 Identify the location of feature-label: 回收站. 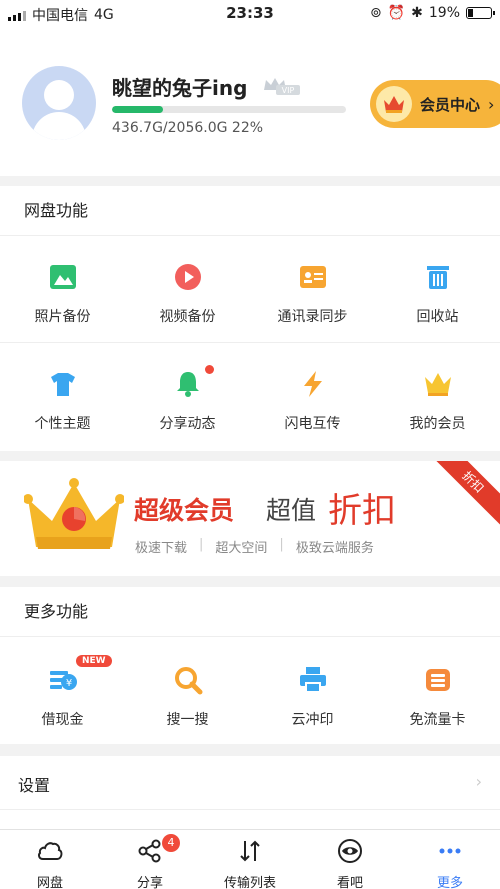
(437, 317).